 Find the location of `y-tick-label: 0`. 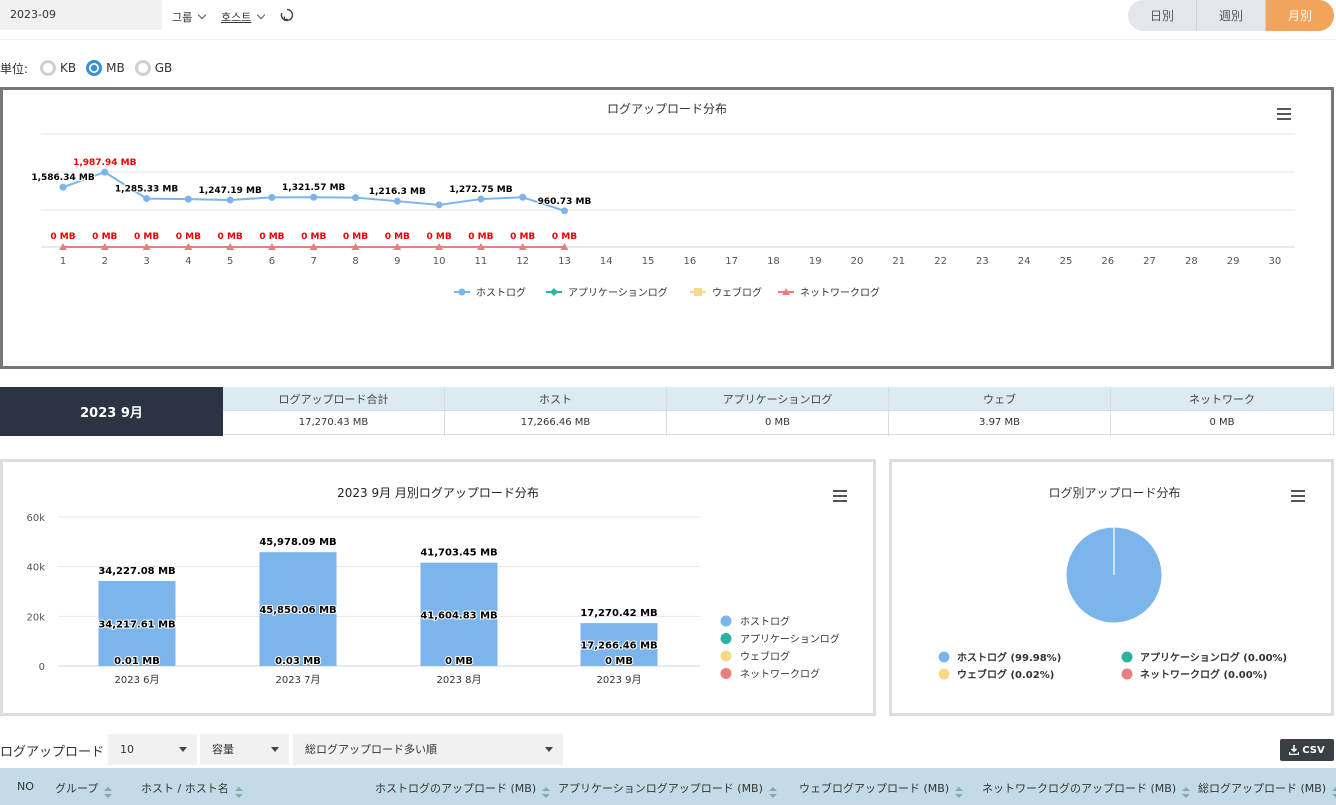

y-tick-label: 0 is located at coordinates (42, 667).